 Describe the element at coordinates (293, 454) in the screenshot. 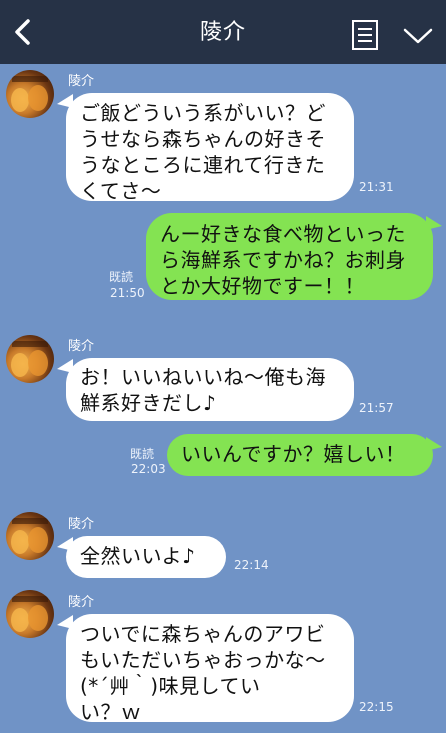

I see `message-line: いいんですか？嬉しい！` at that location.